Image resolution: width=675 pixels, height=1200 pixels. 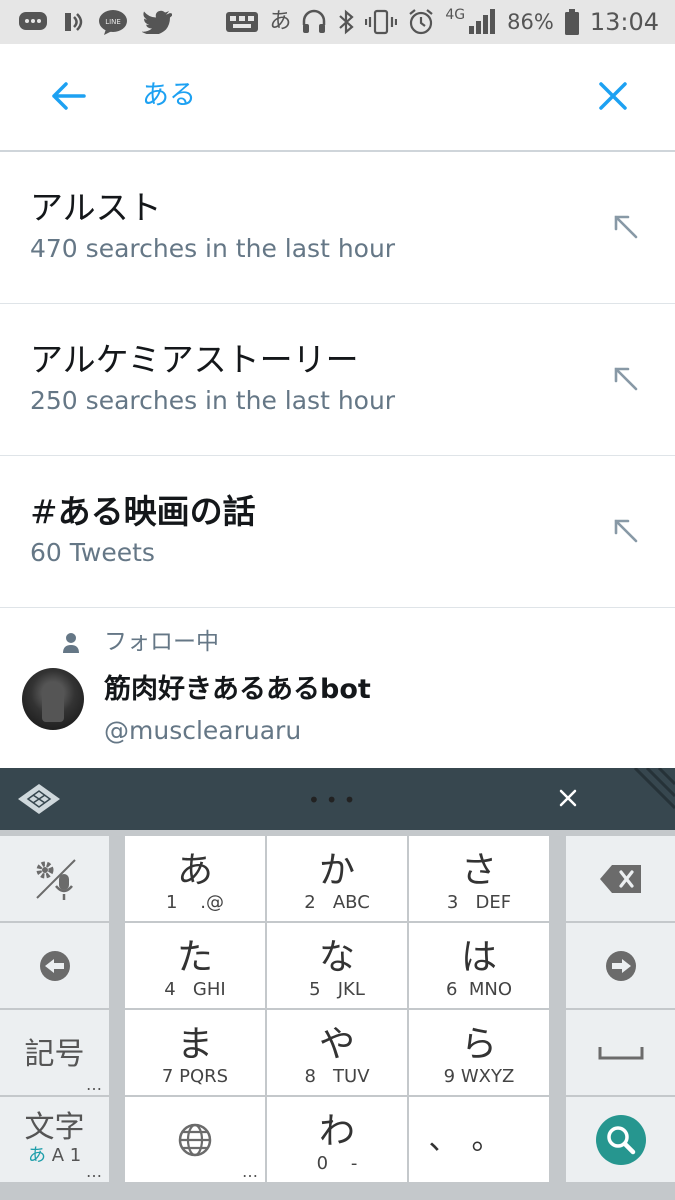 I want to click on avatar, so click(x=53, y=699).